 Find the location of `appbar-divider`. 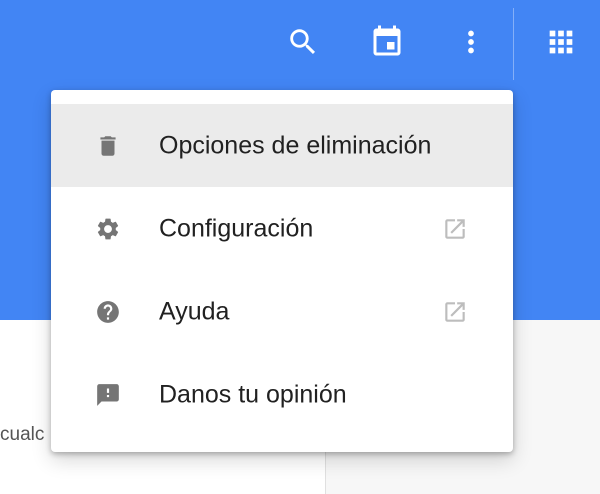

appbar-divider is located at coordinates (513, 44).